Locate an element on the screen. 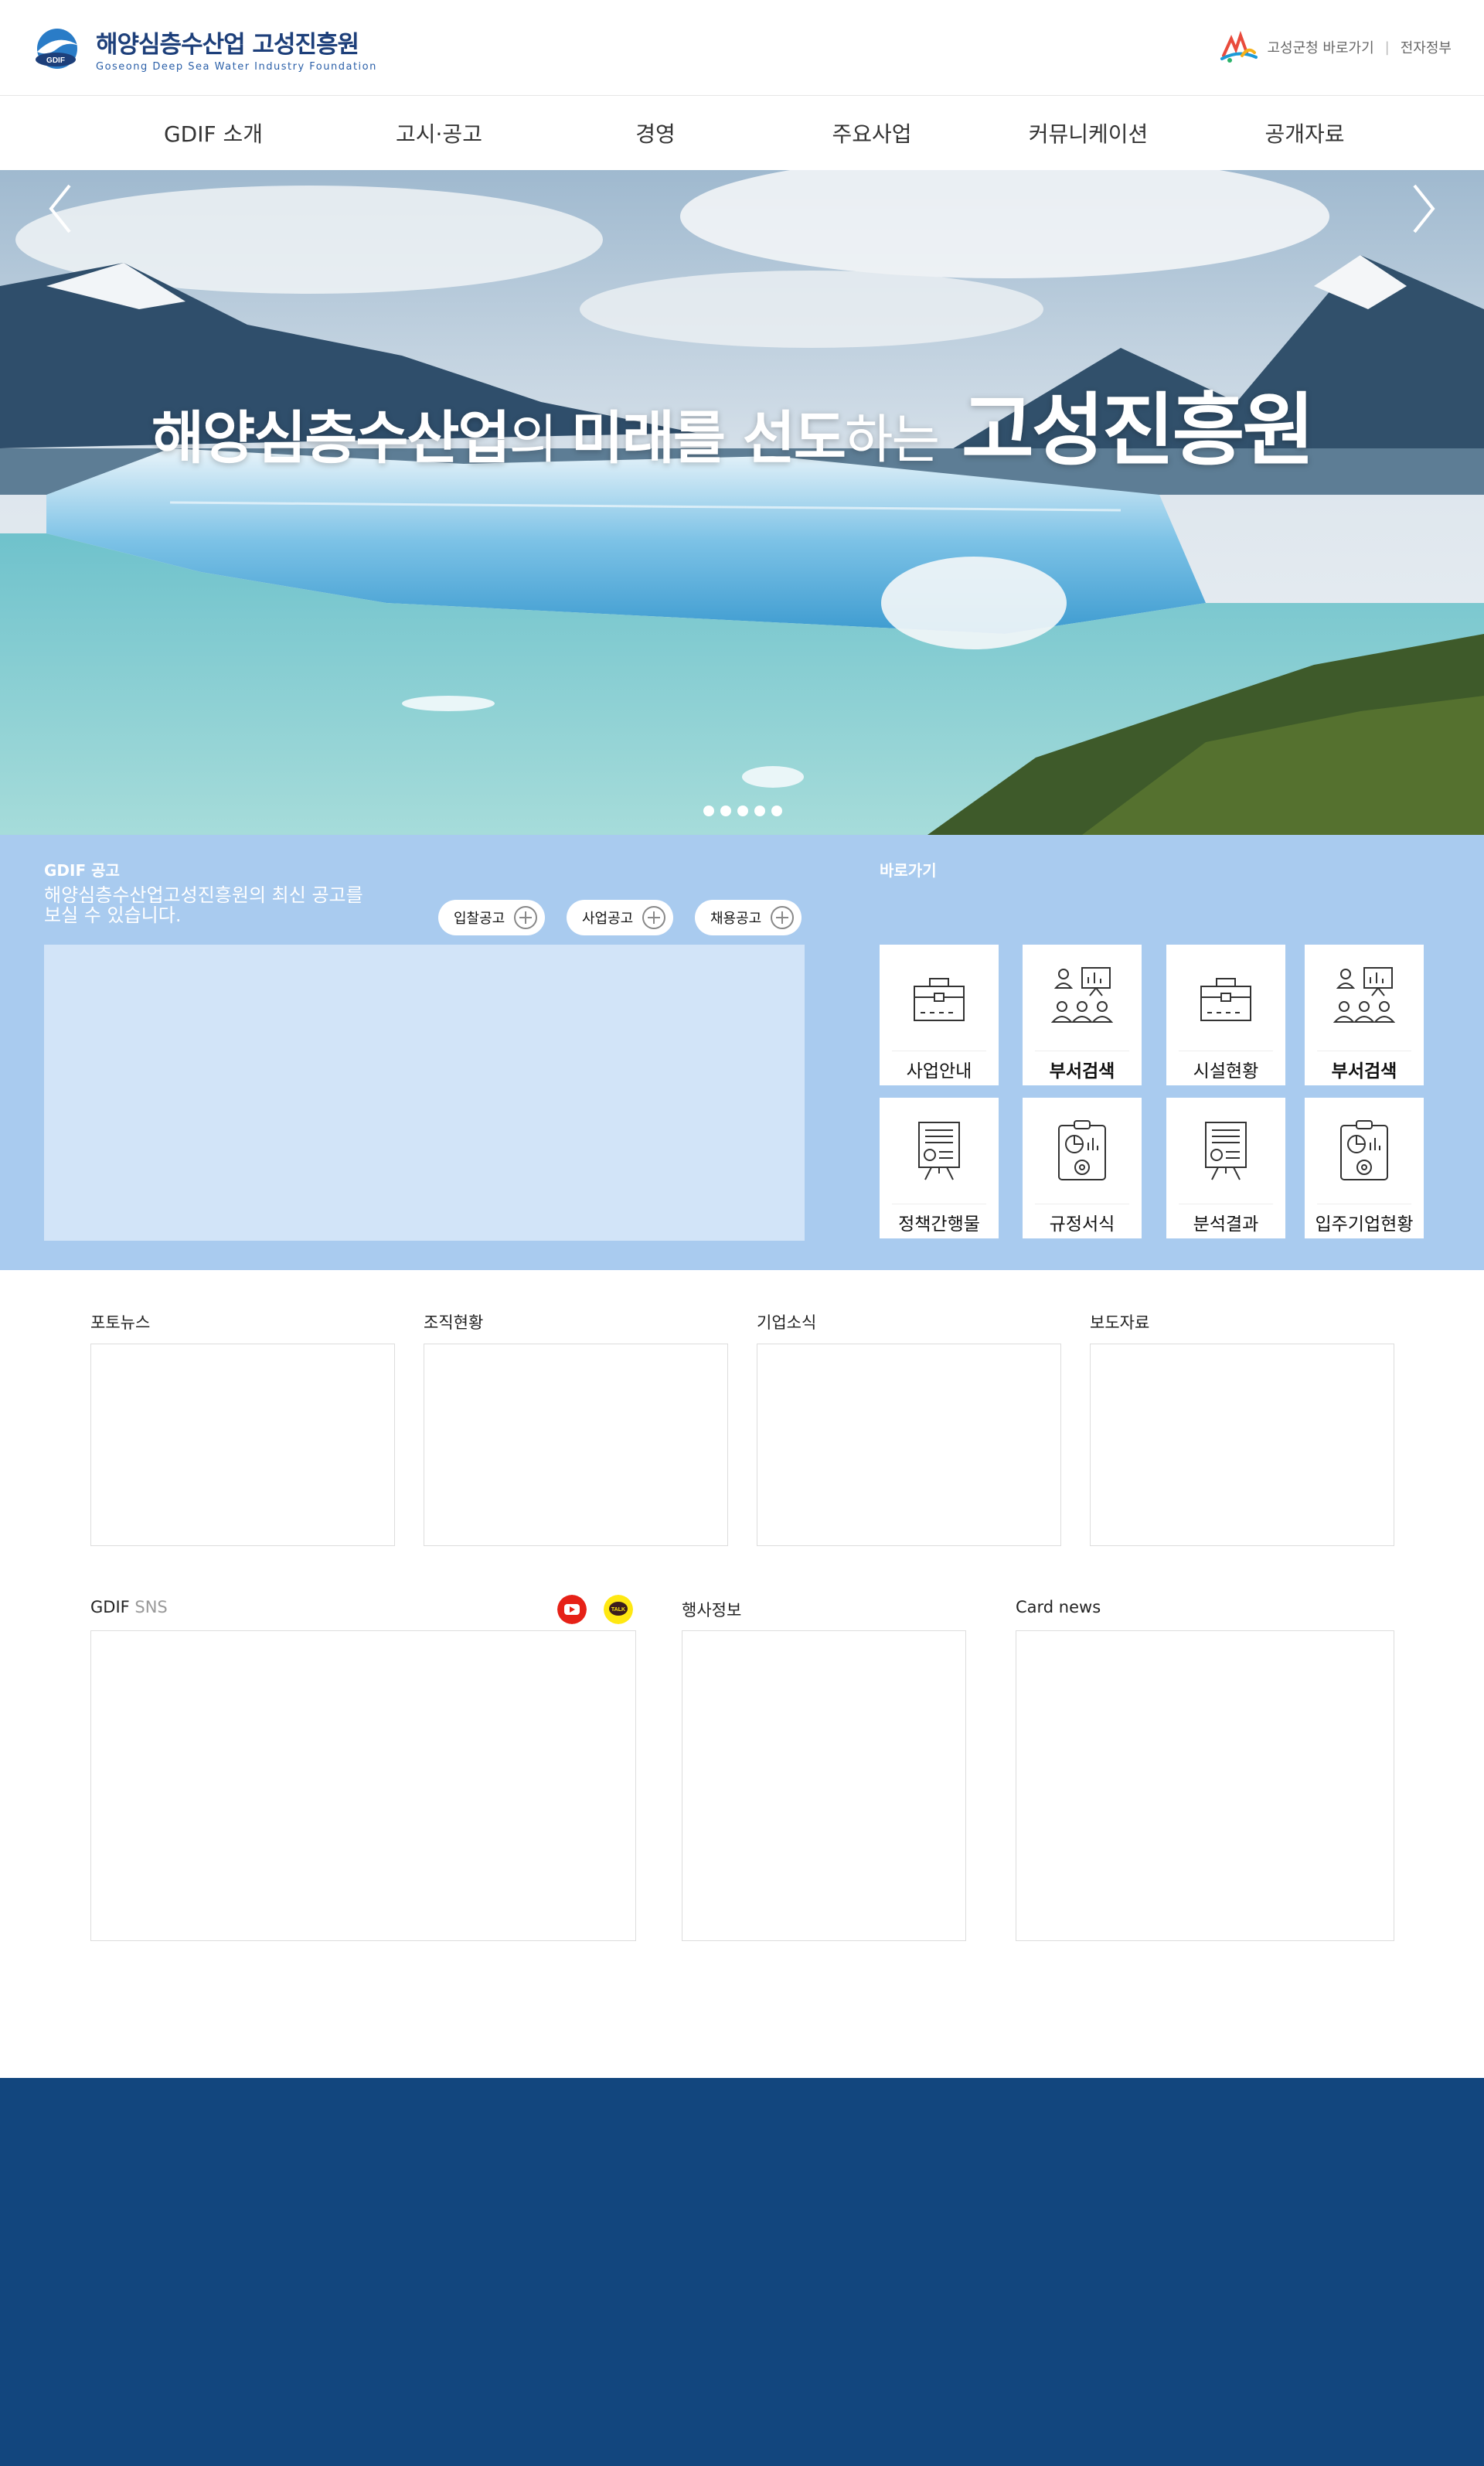 The image size is (1484, 2466). youtube-icon is located at coordinates (572, 1609).